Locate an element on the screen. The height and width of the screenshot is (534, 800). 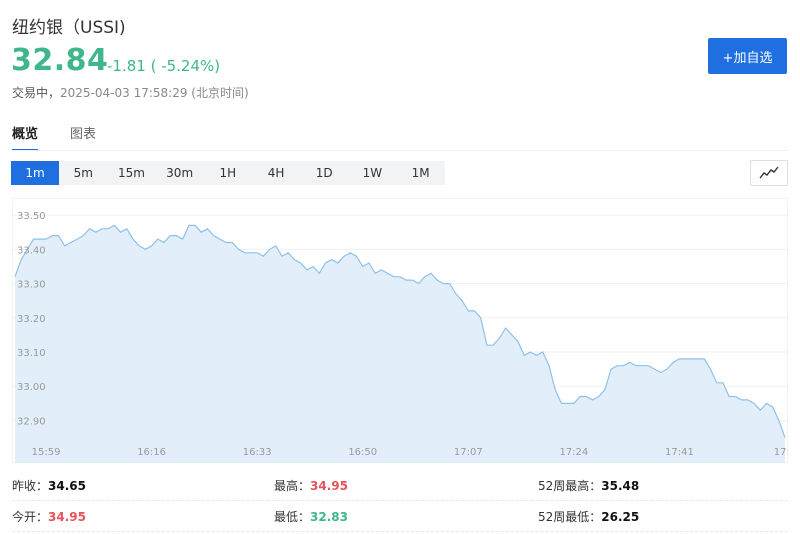
stat-value: 34.65 is located at coordinates (67, 486).